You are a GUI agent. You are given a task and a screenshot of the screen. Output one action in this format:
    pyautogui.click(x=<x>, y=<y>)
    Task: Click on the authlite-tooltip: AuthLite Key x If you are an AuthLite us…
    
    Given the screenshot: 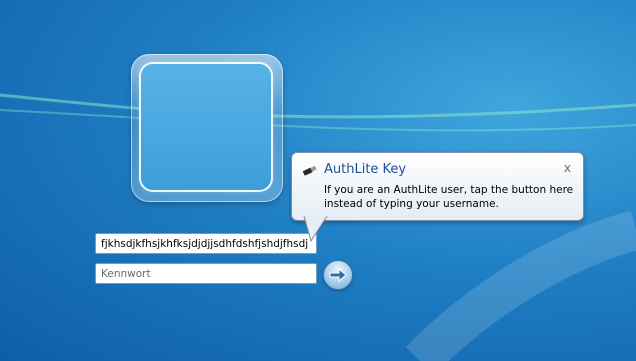 What is the action you would take?
    pyautogui.click(x=437, y=186)
    